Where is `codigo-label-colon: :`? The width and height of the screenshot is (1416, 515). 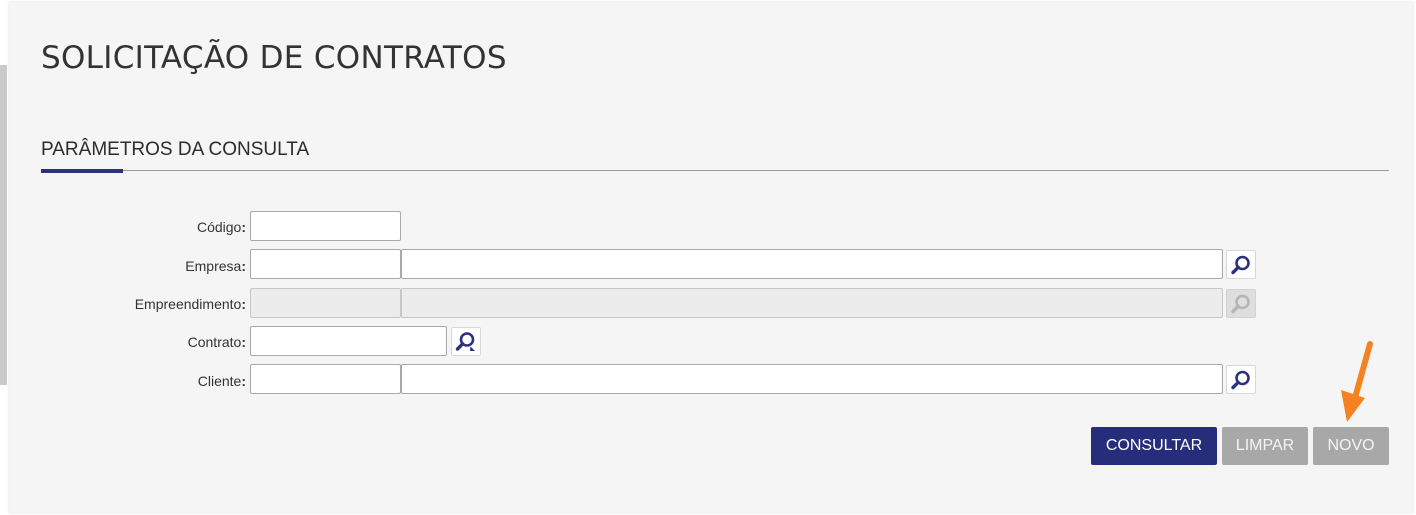
codigo-label-colon: : is located at coordinates (243, 227).